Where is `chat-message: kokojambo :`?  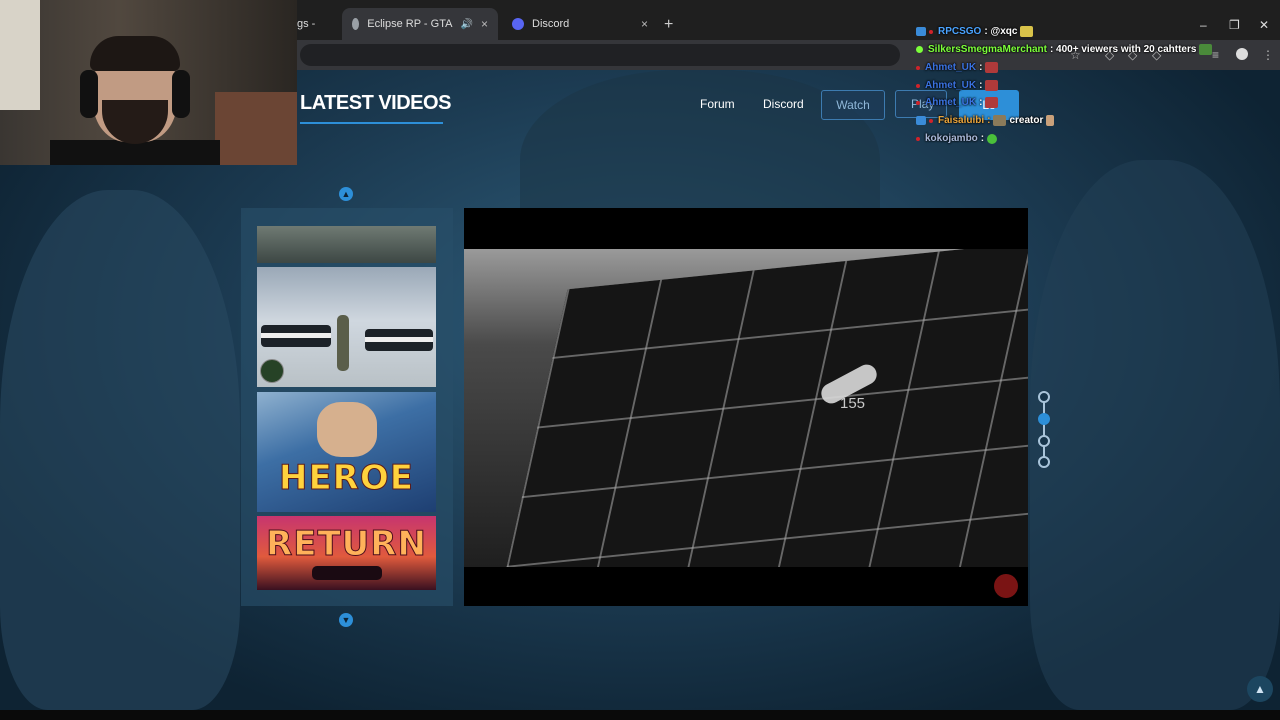 chat-message: kokojambo : is located at coordinates (957, 138).